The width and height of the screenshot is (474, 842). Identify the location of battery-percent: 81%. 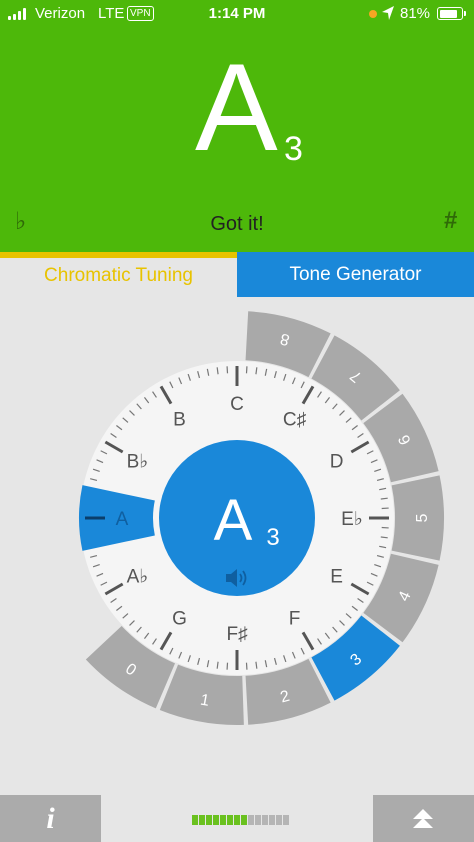
(415, 13).